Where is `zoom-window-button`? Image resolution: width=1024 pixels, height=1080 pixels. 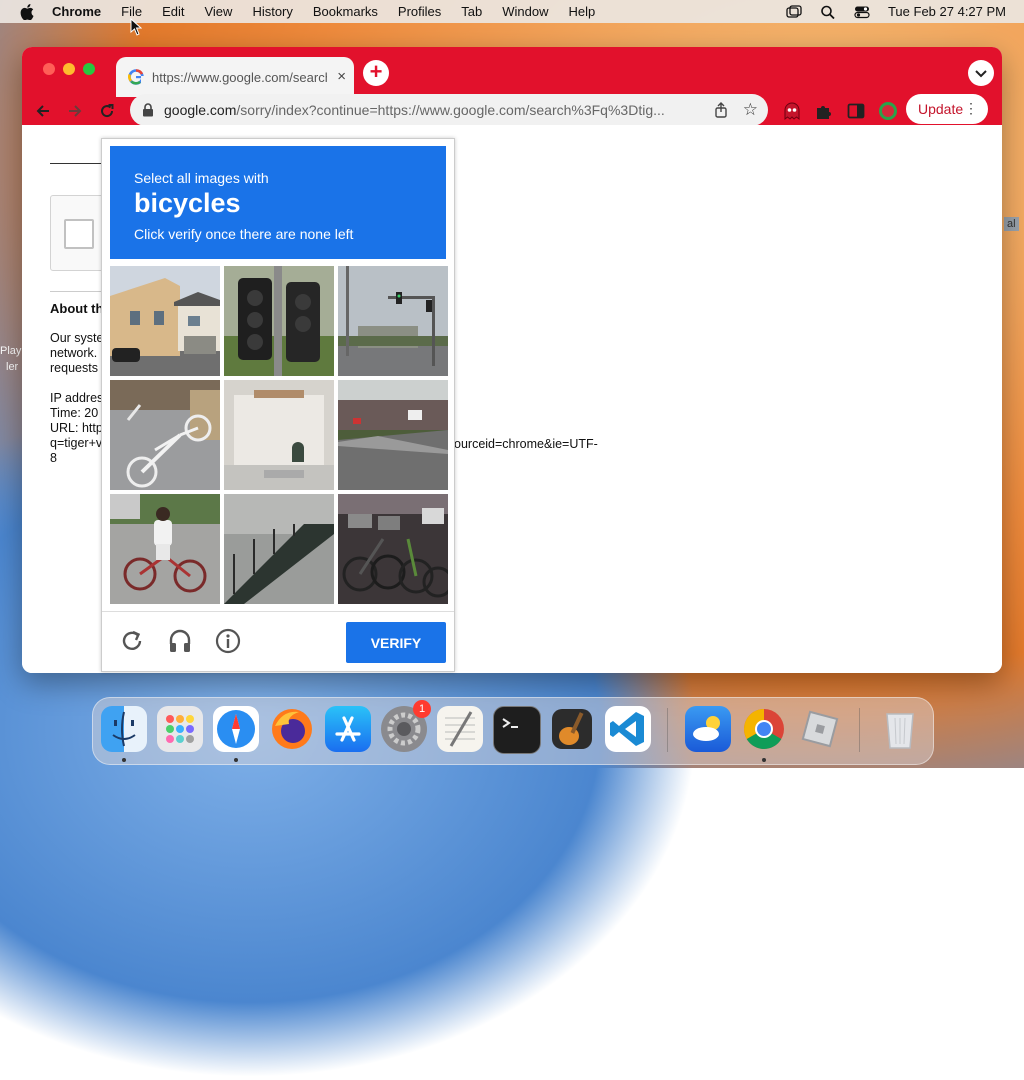
zoom-window-button is located at coordinates (89, 69).